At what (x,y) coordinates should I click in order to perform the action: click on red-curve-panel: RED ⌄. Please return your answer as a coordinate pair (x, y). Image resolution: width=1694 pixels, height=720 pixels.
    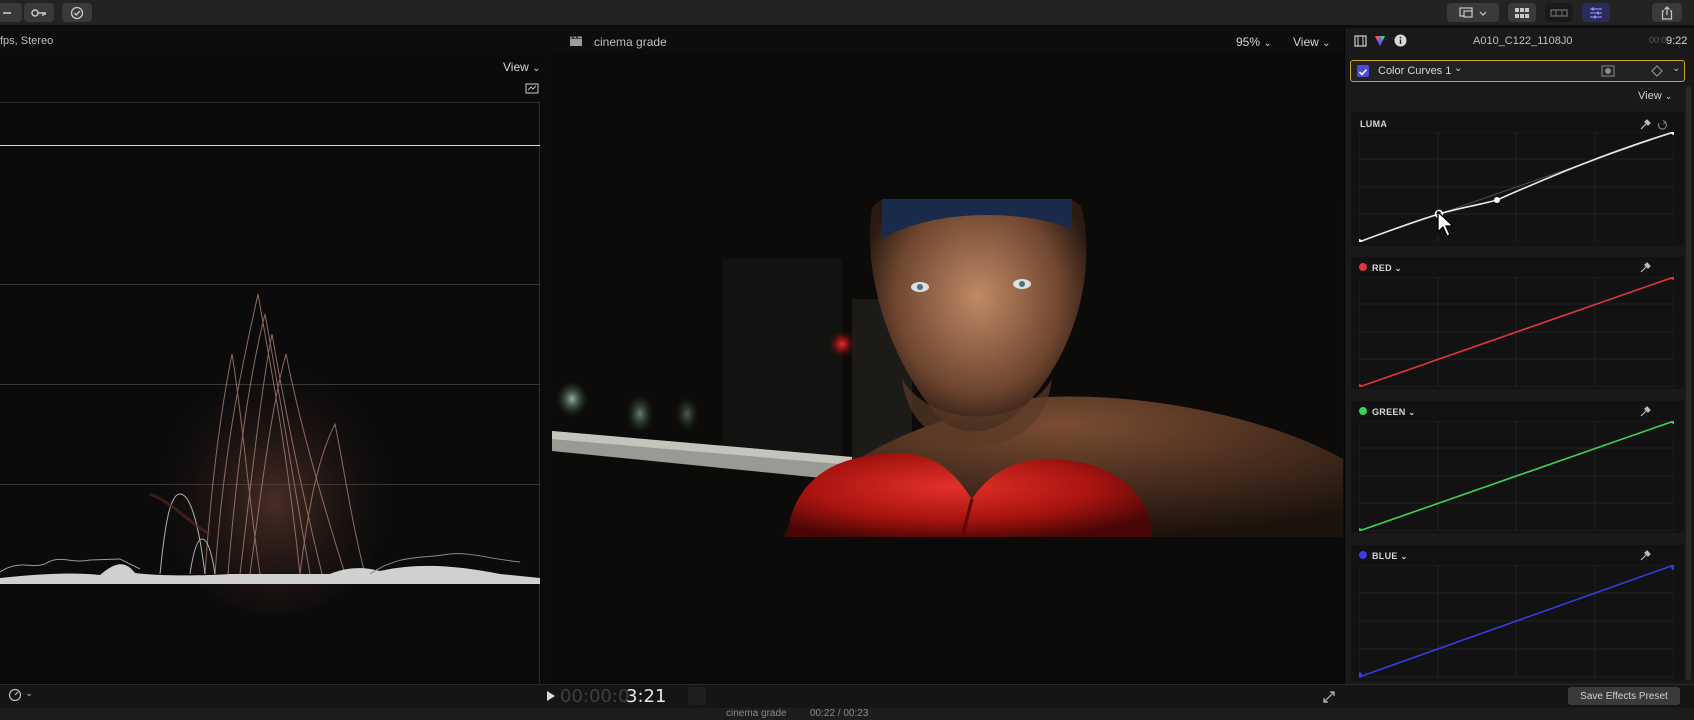
    Looking at the image, I should click on (1517, 323).